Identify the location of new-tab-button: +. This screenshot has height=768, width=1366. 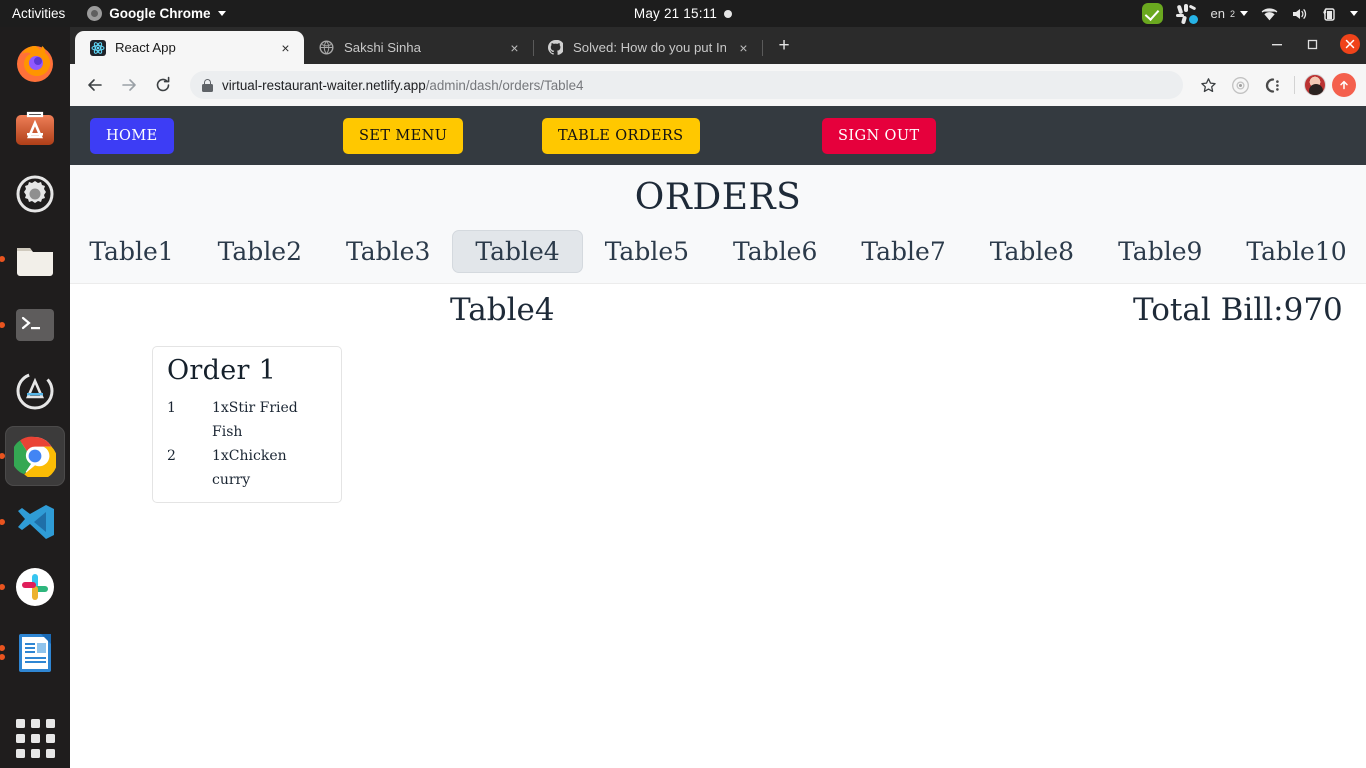
(784, 47).